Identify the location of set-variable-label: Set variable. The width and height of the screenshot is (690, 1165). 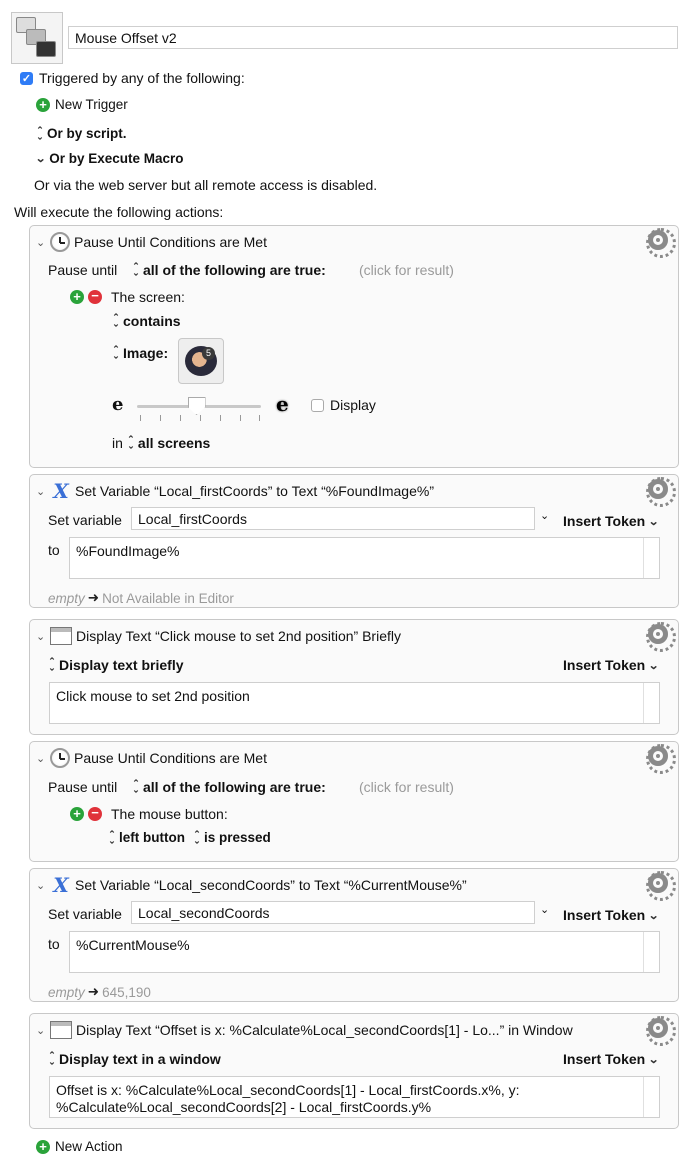
(85, 520).